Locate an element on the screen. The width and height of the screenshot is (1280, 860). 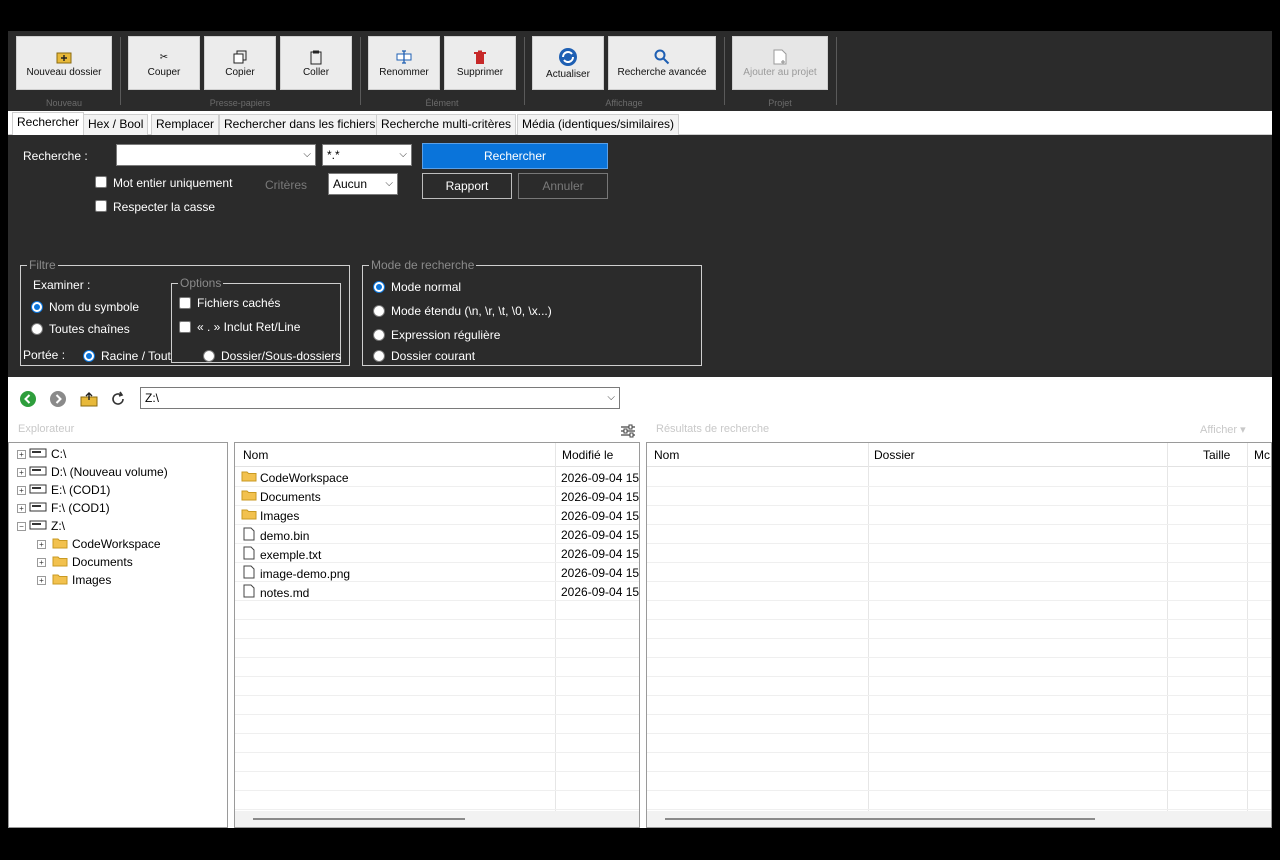
results-column-folder: Dossier is located at coordinates (894, 455).